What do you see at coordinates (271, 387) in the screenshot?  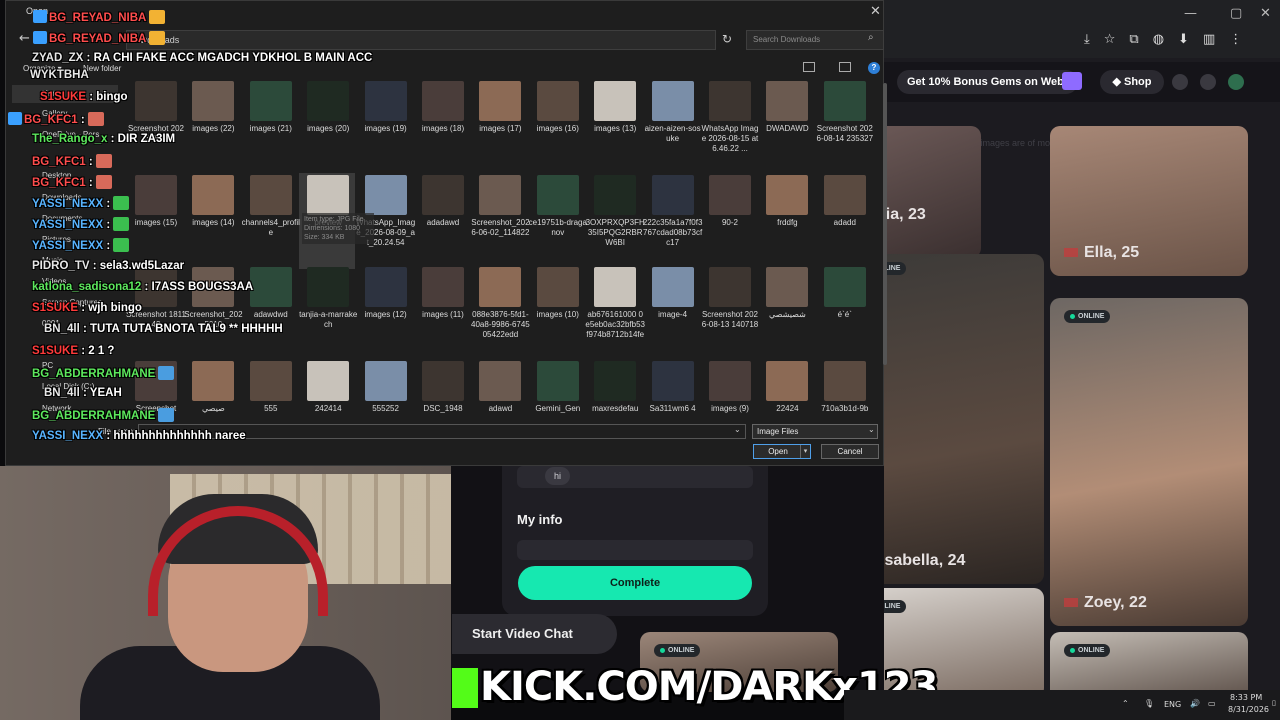 I see `file-item: 555` at bounding box center [271, 387].